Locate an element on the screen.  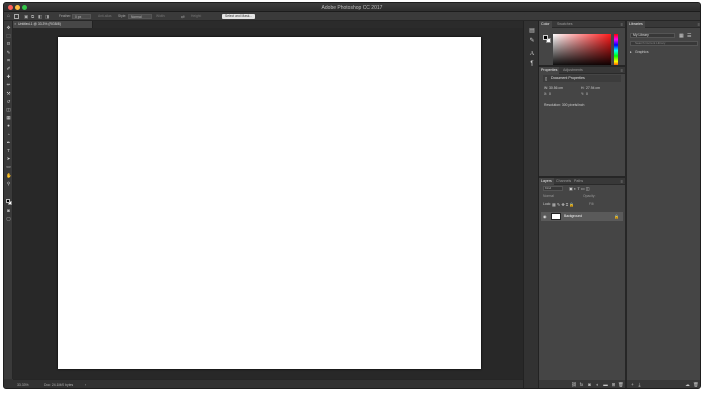
color-picker-field is located at coordinates (582, 50).